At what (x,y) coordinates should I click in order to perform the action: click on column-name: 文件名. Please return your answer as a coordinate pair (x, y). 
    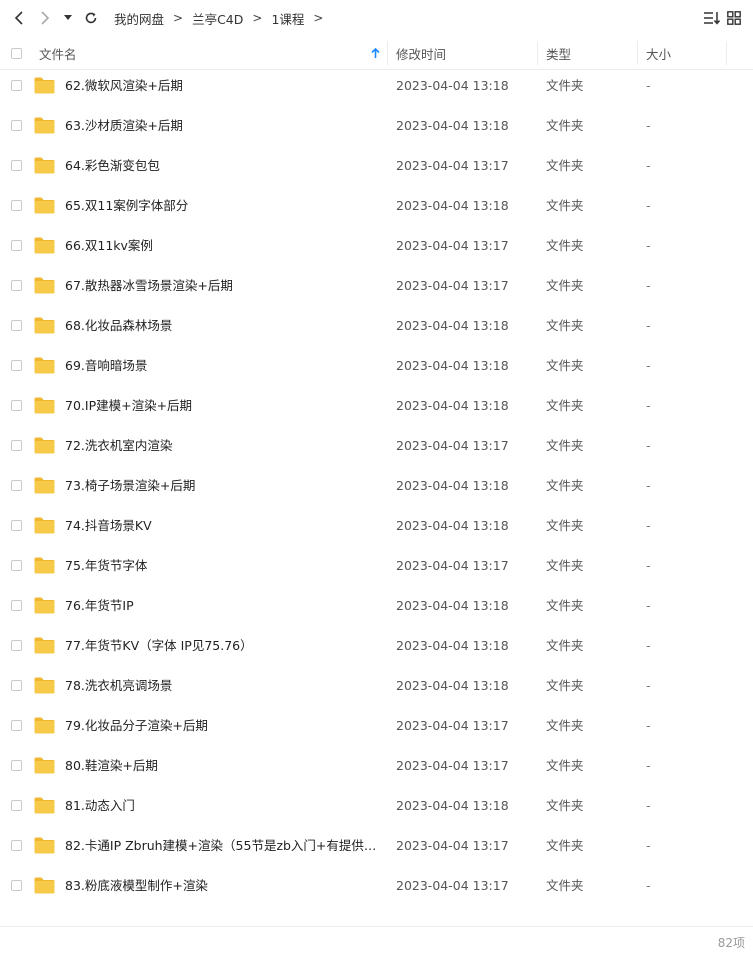
    Looking at the image, I should click on (211, 53).